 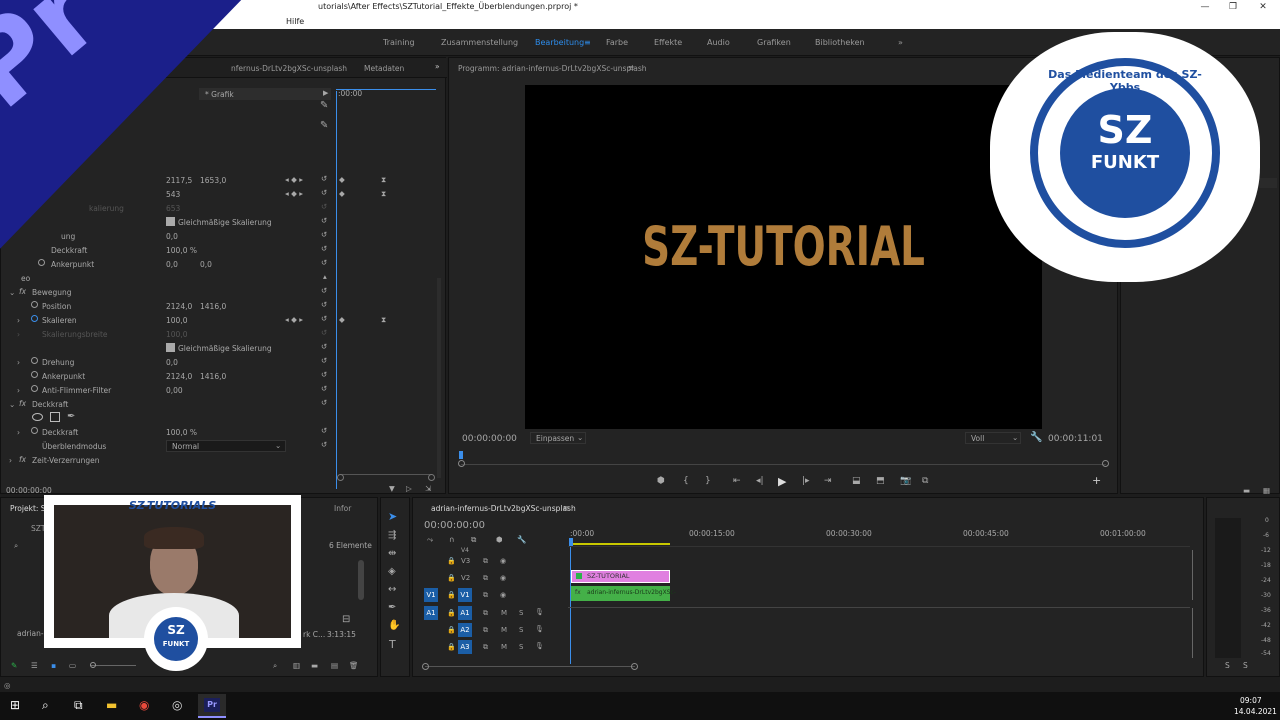 What do you see at coordinates (72, 665) in the screenshot?
I see `freeform-view-icon: ▭` at bounding box center [72, 665].